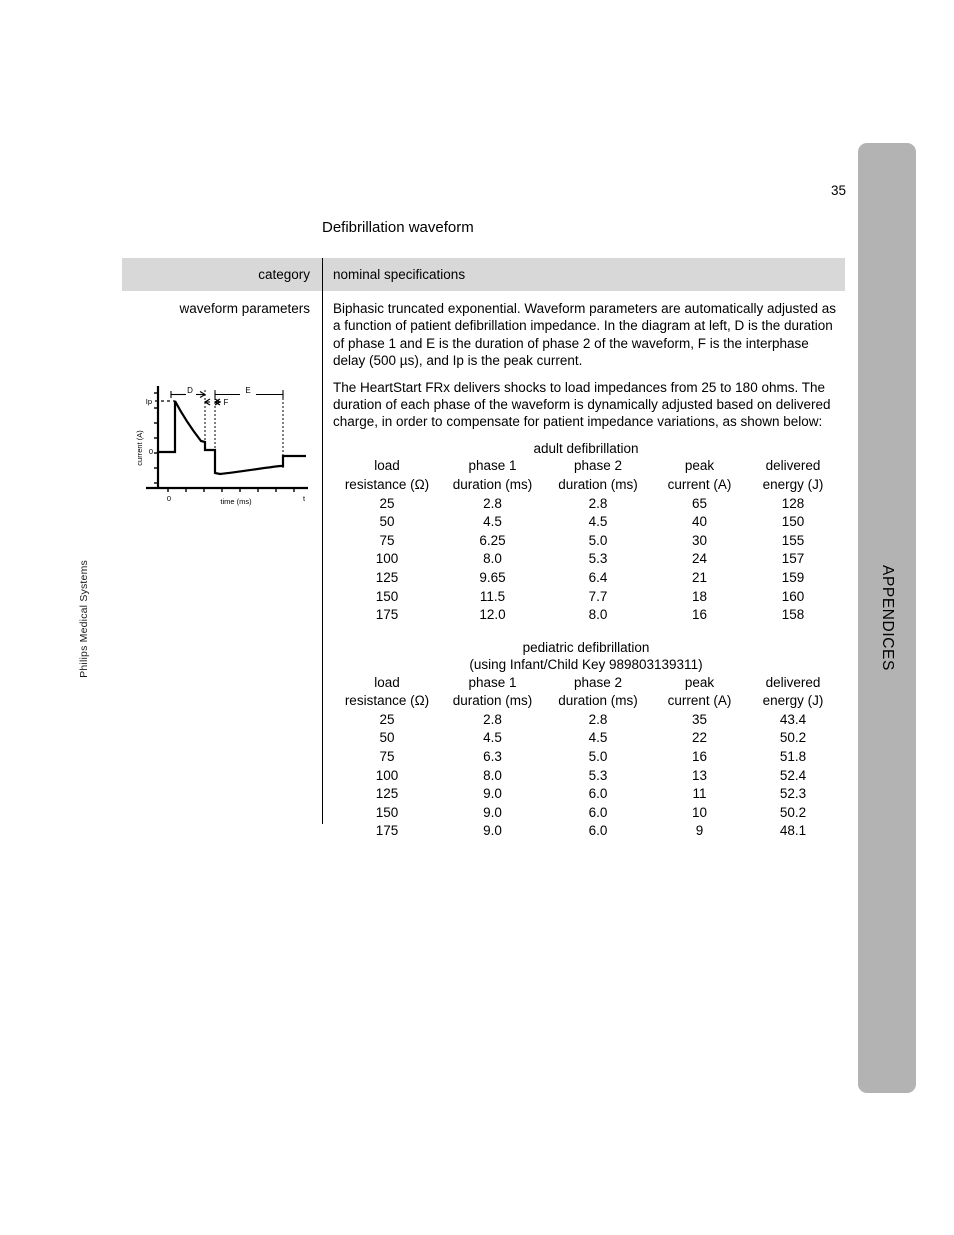 The height and width of the screenshot is (1235, 954). Describe the element at coordinates (699, 596) in the screenshot. I see `table-cell: 18` at that location.